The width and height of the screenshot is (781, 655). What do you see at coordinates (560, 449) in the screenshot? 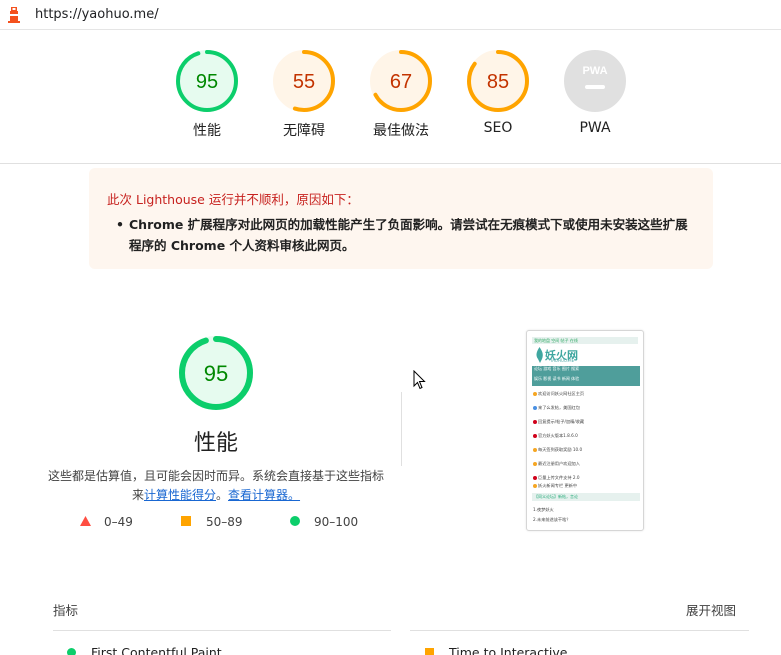
I see `thumb-line-text: 每天签到获取奖励 10.0` at bounding box center [560, 449].